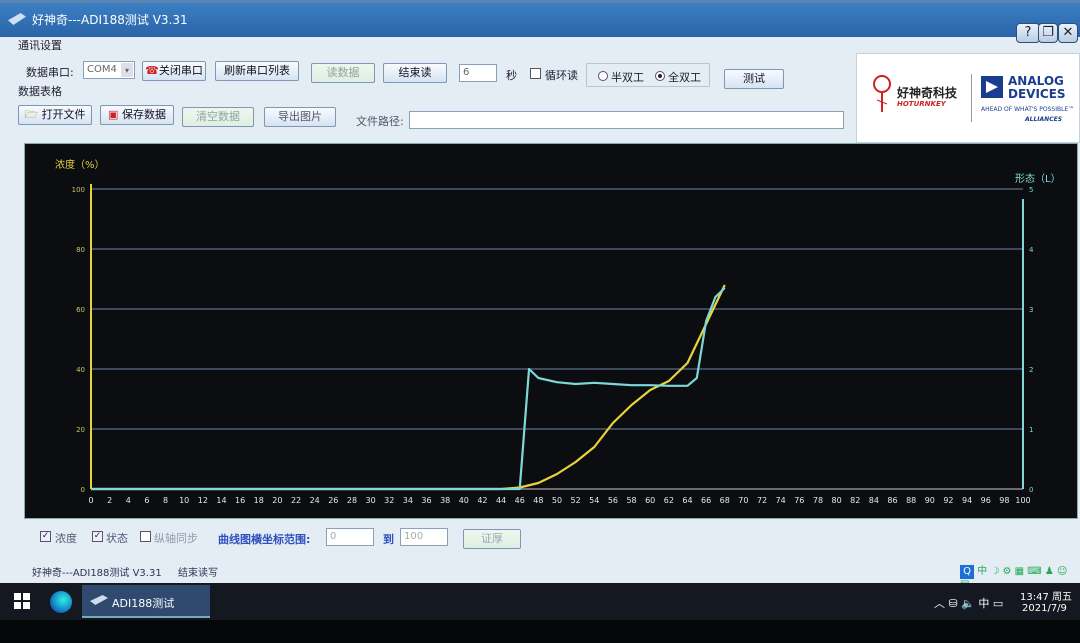 This screenshot has width=1080, height=643. What do you see at coordinates (146, 500) in the screenshot?
I see `x-tick-label: 6` at bounding box center [146, 500].